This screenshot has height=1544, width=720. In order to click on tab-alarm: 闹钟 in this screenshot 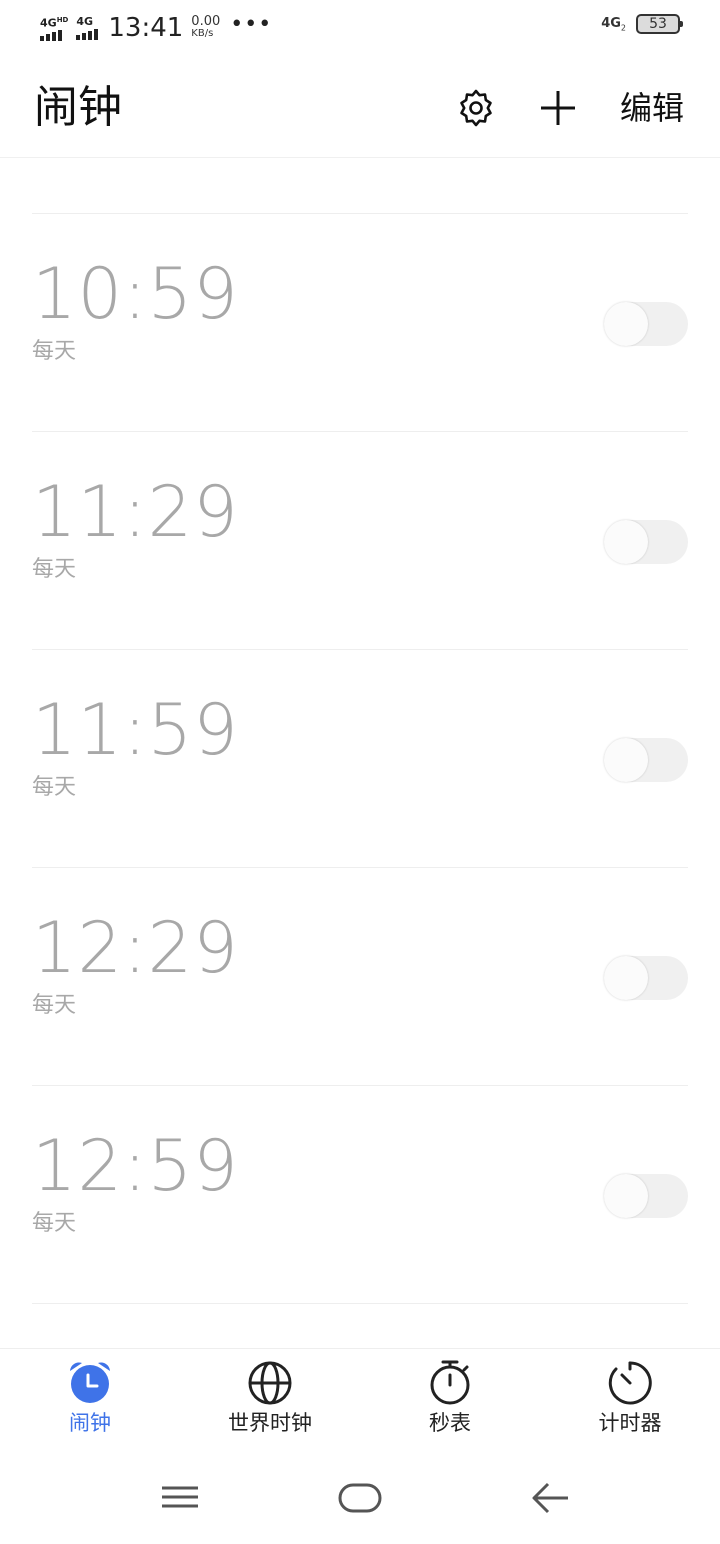, I will do `click(90, 1404)`.